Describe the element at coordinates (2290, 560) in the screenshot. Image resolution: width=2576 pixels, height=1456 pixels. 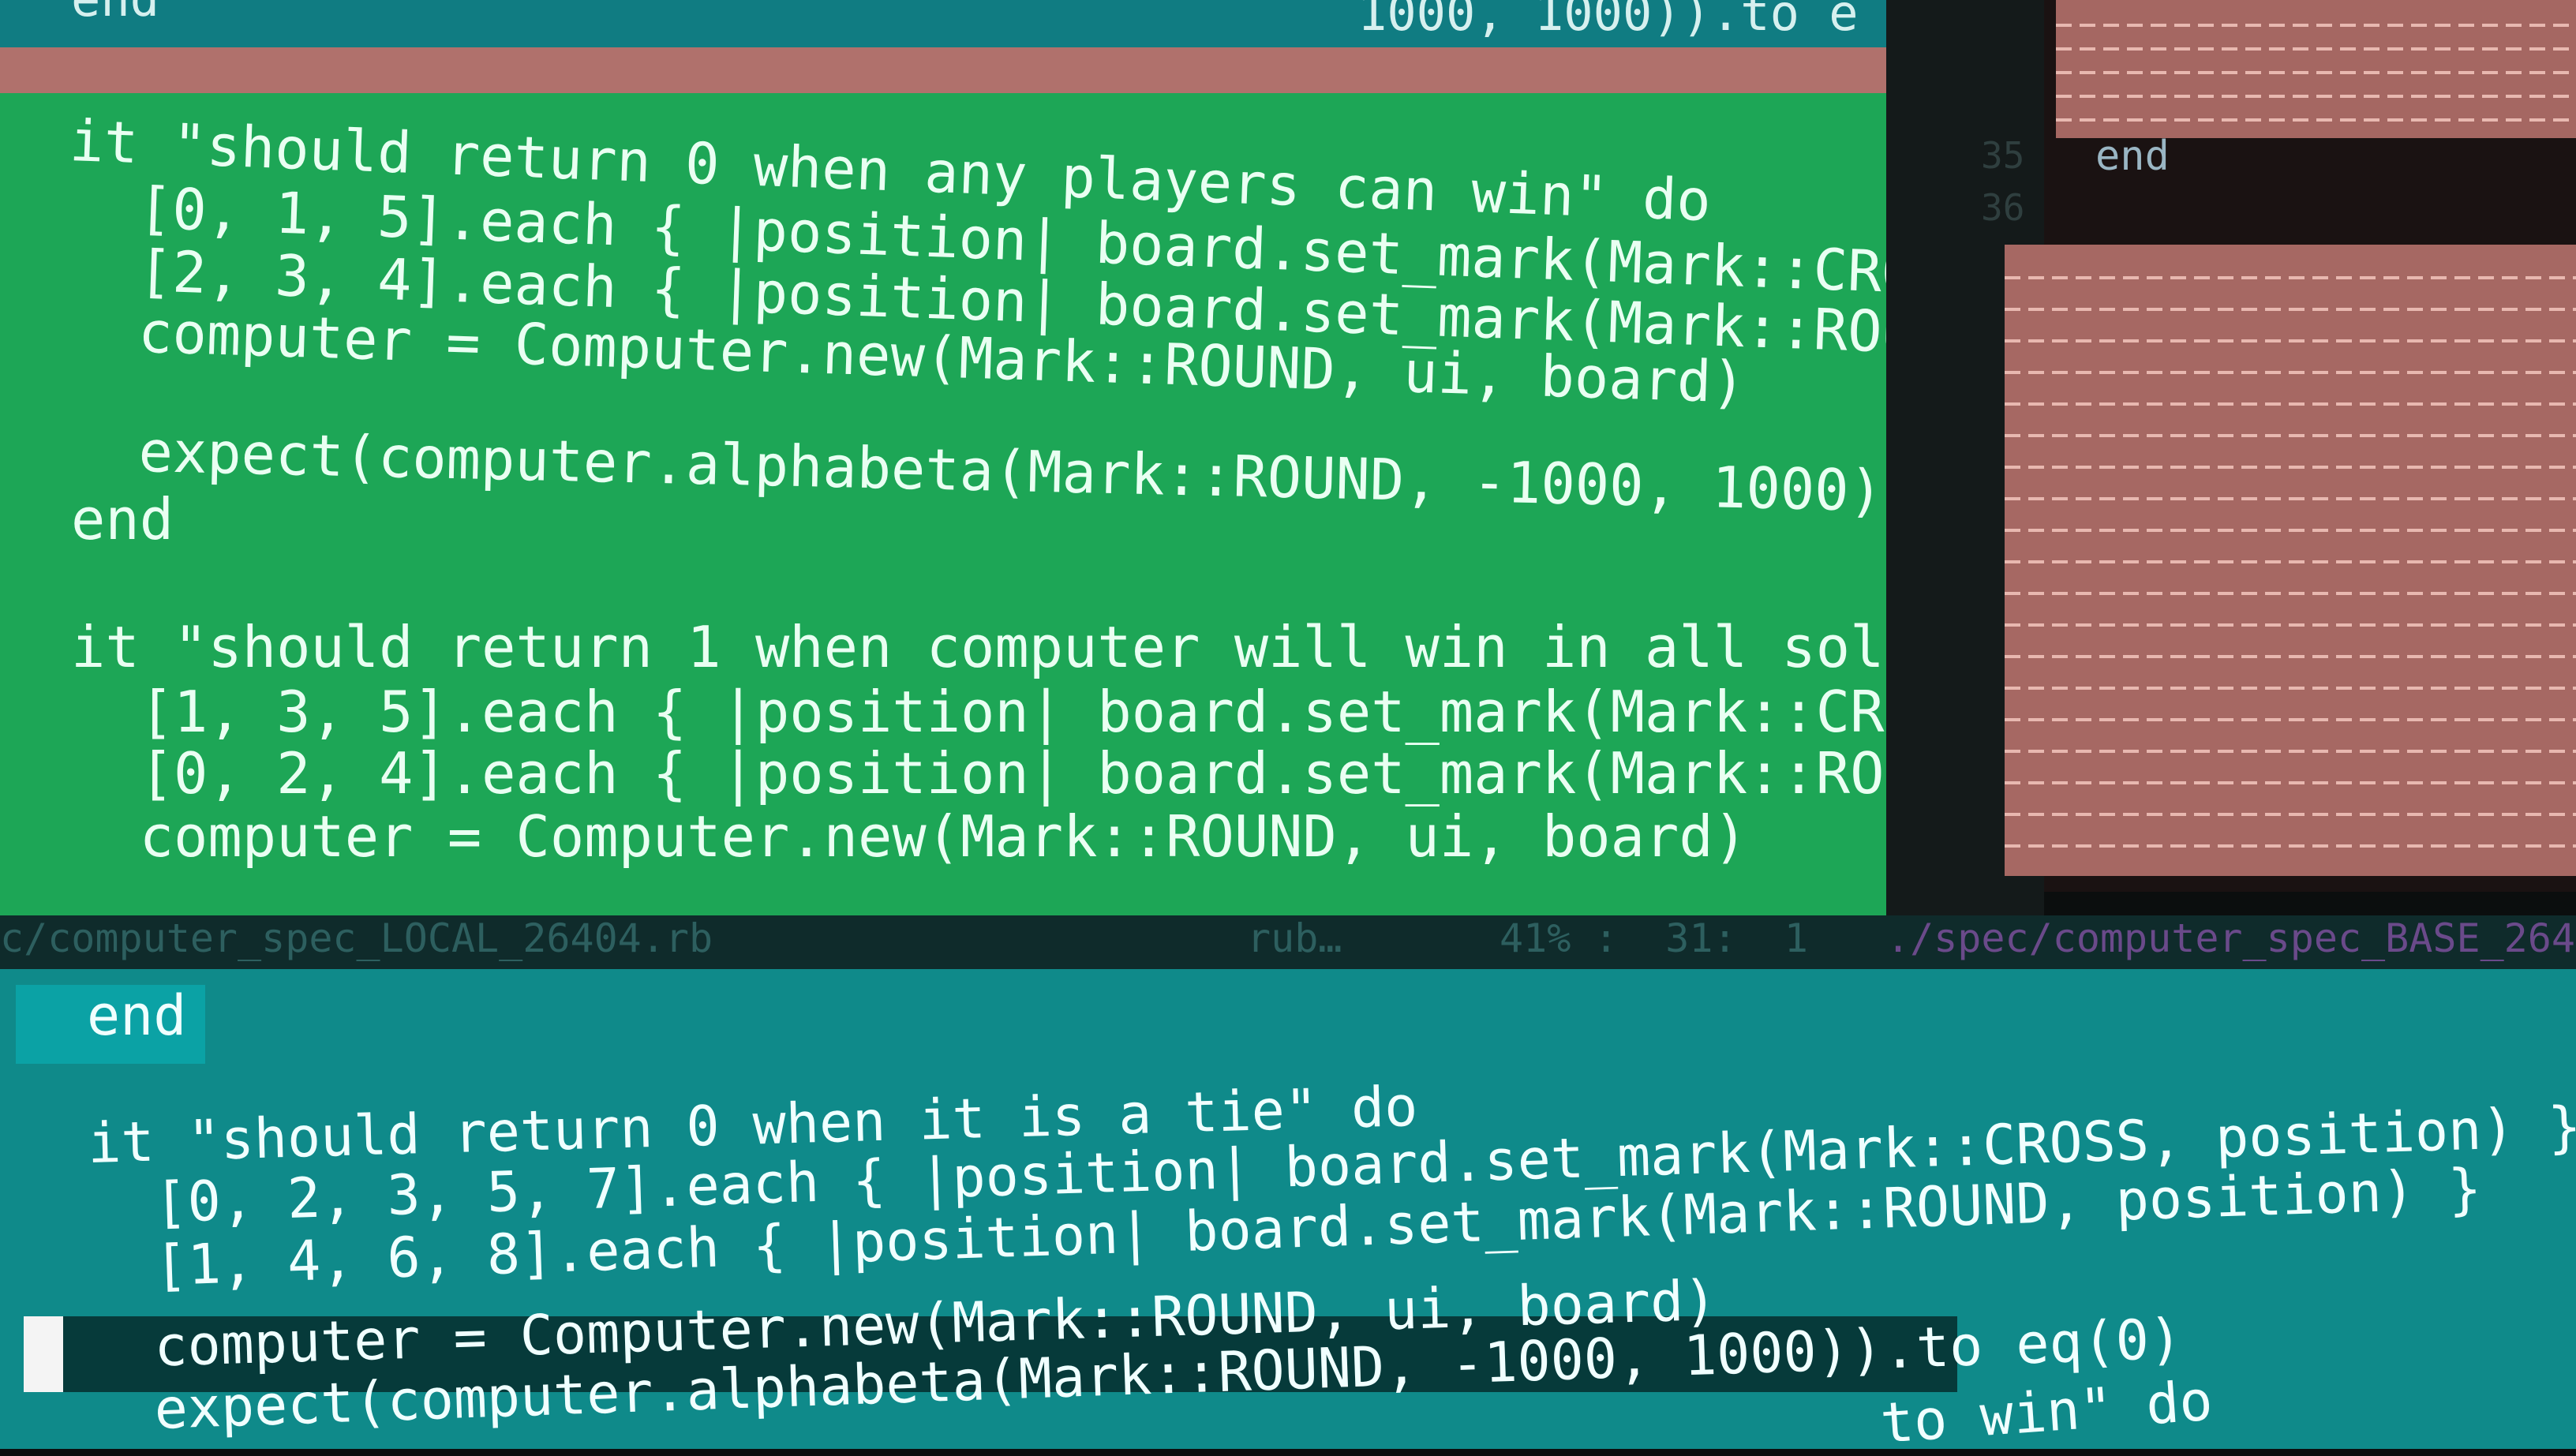
I see `right-pane-deleted-block` at that location.